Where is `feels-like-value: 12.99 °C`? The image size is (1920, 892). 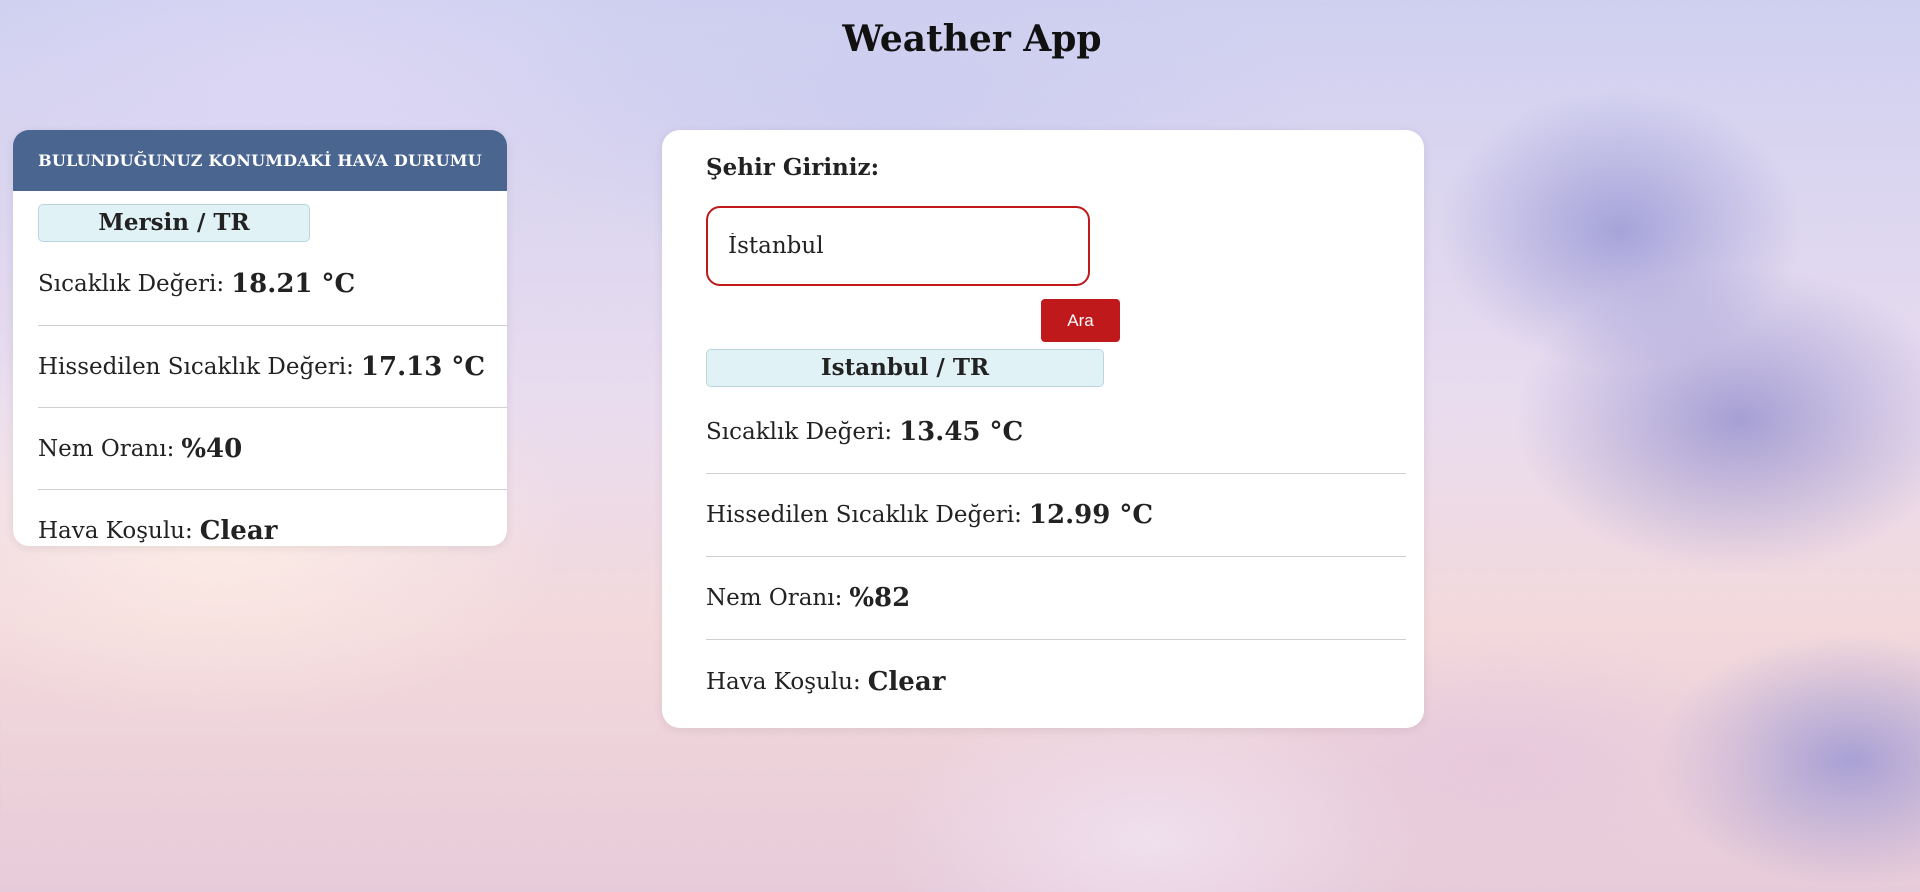
feels-like-value: 12.99 °C is located at coordinates (1091, 515).